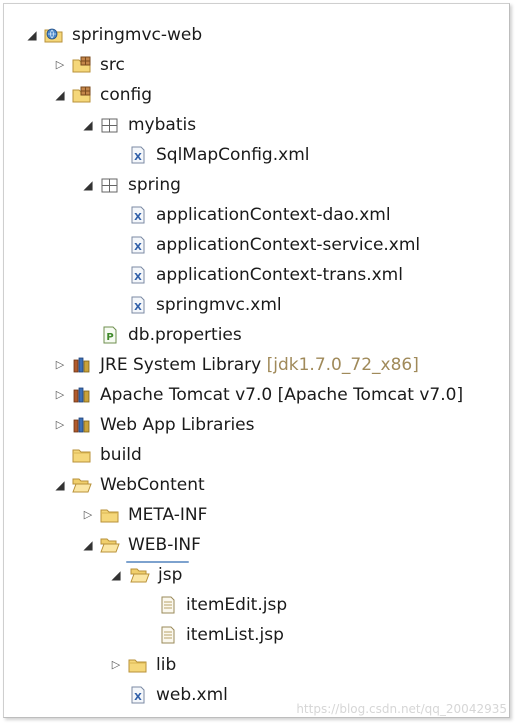  Describe the element at coordinates (256, 485) in the screenshot. I see `tree-row-webcontent: ◢ WebContent` at that location.